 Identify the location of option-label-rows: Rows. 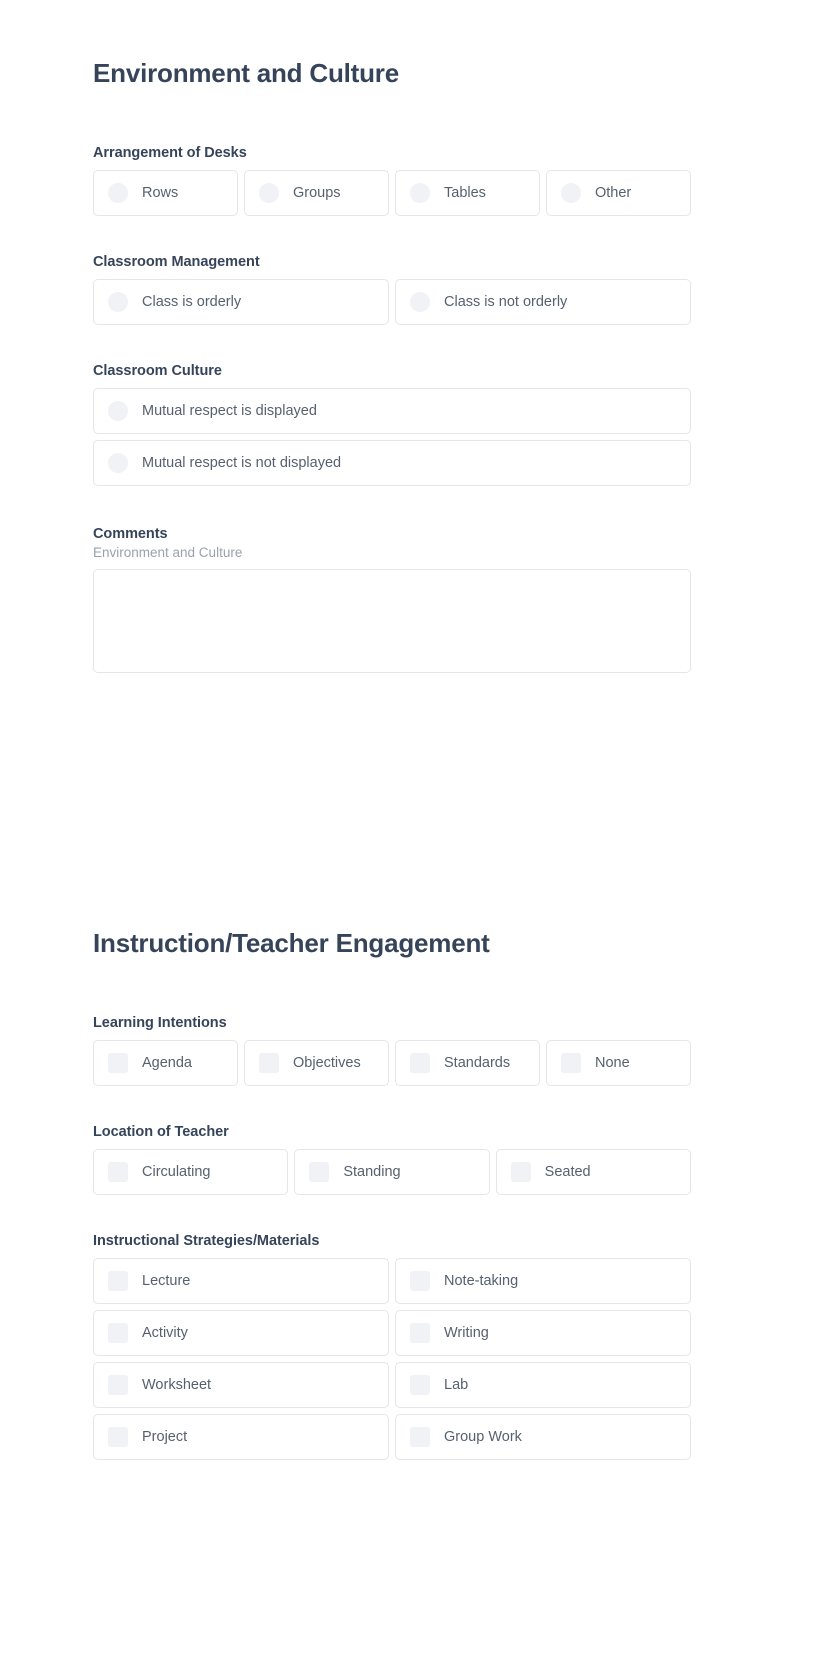
(160, 193).